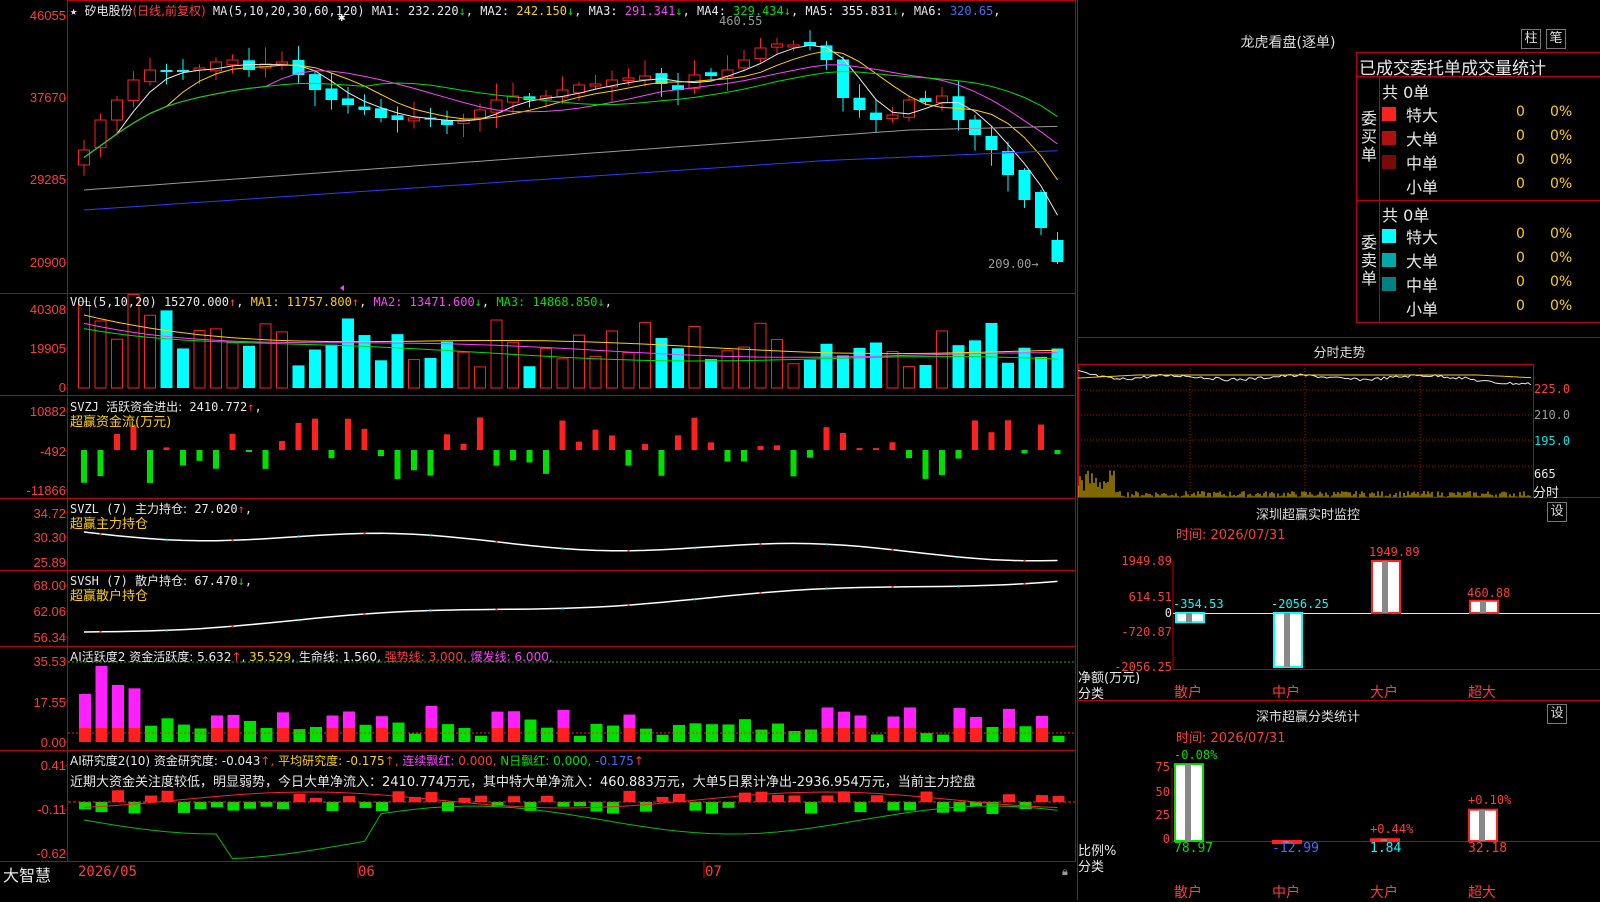  What do you see at coordinates (531, 657) in the screenshot?
I see `ai-active-v5: 6.000` at bounding box center [531, 657].